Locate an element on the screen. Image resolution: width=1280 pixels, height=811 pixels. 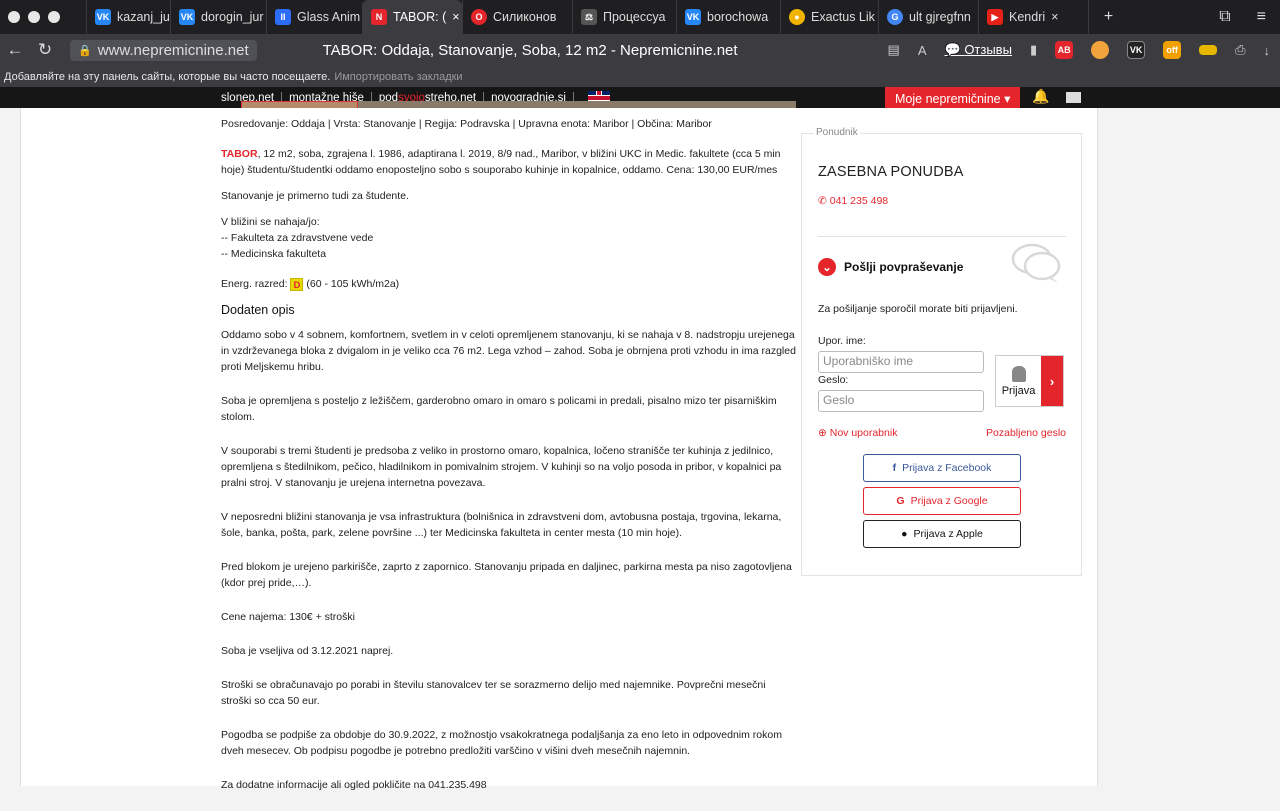
energy-class: Energ. razred: D (60 - 105 kWh/m2a) is located at coordinates (310, 284).